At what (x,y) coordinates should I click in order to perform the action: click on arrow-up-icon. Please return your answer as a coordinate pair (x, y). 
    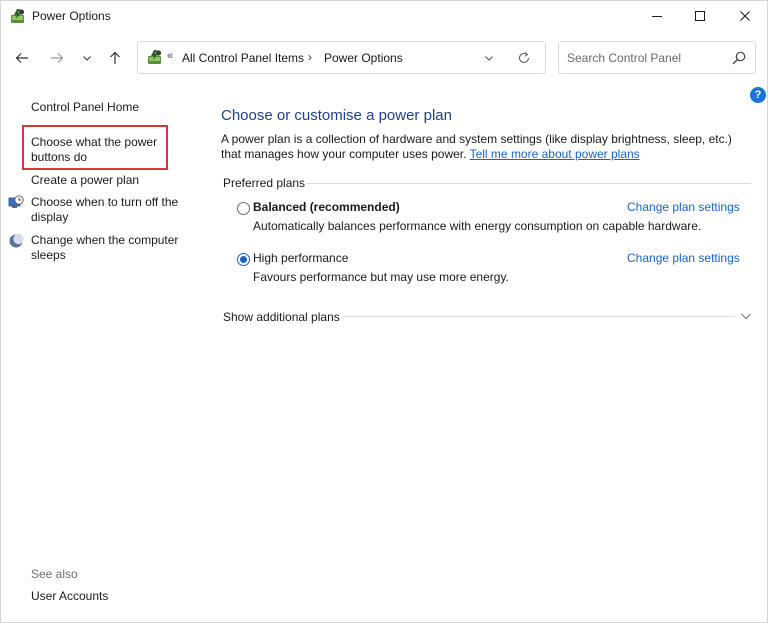
    Looking at the image, I should click on (115, 57).